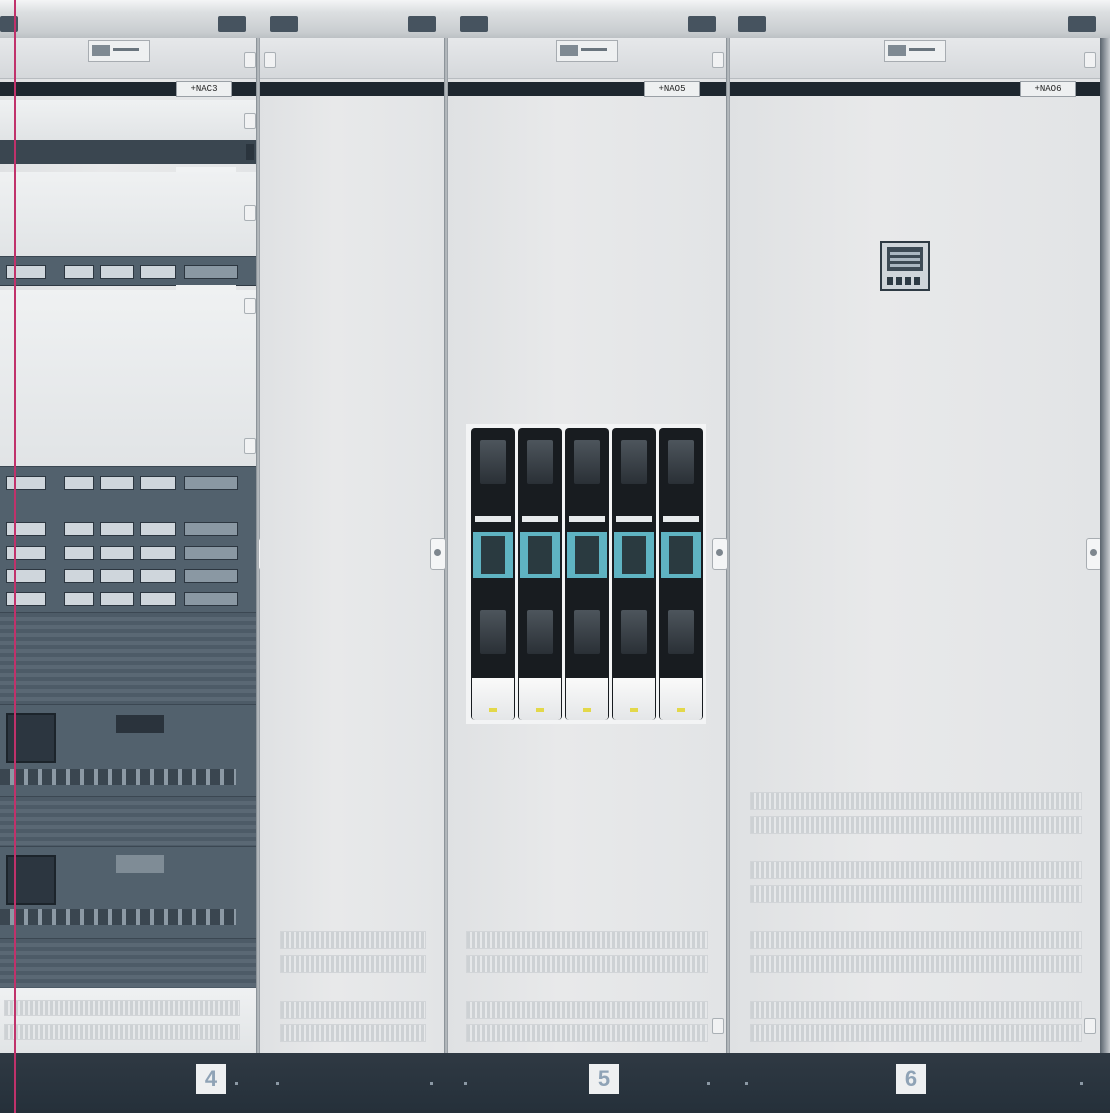  What do you see at coordinates (15, 556) in the screenshot?
I see `guide-line` at bounding box center [15, 556].